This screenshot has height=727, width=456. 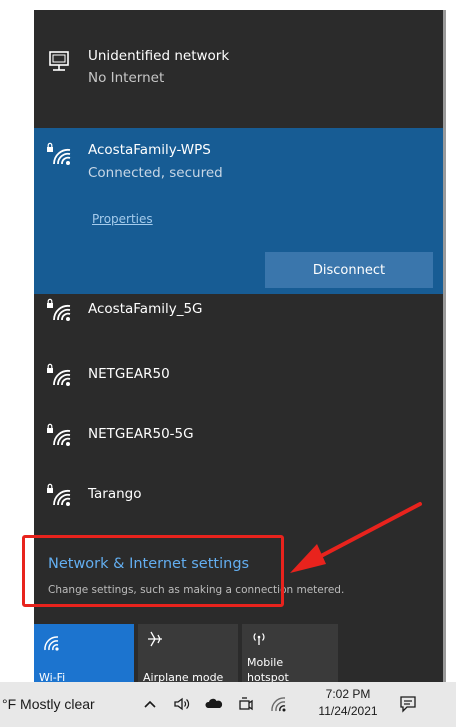 What do you see at coordinates (155, 173) in the screenshot?
I see `network-status: Connected, secured` at bounding box center [155, 173].